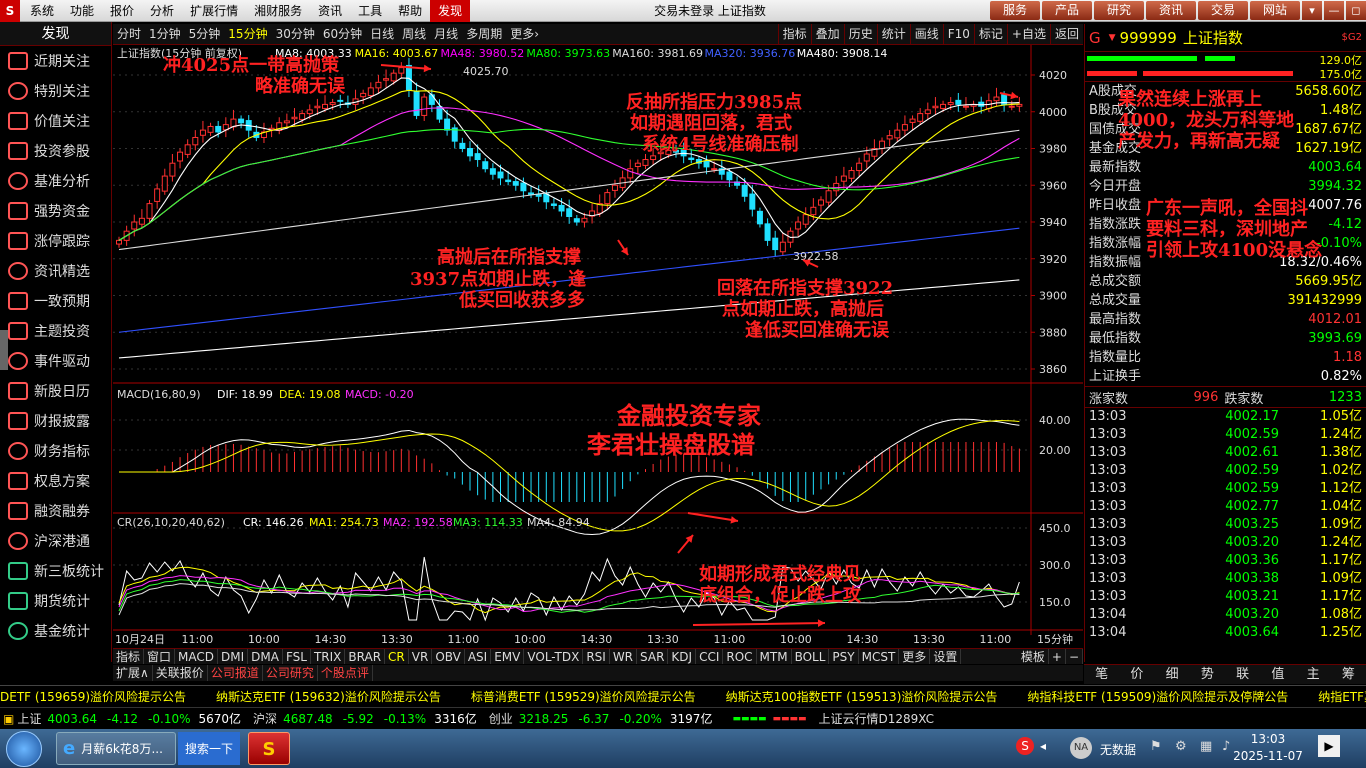 This screenshot has height=768, width=1366. What do you see at coordinates (269, 748) in the screenshot?
I see `stock-app-icon: S` at bounding box center [269, 748].